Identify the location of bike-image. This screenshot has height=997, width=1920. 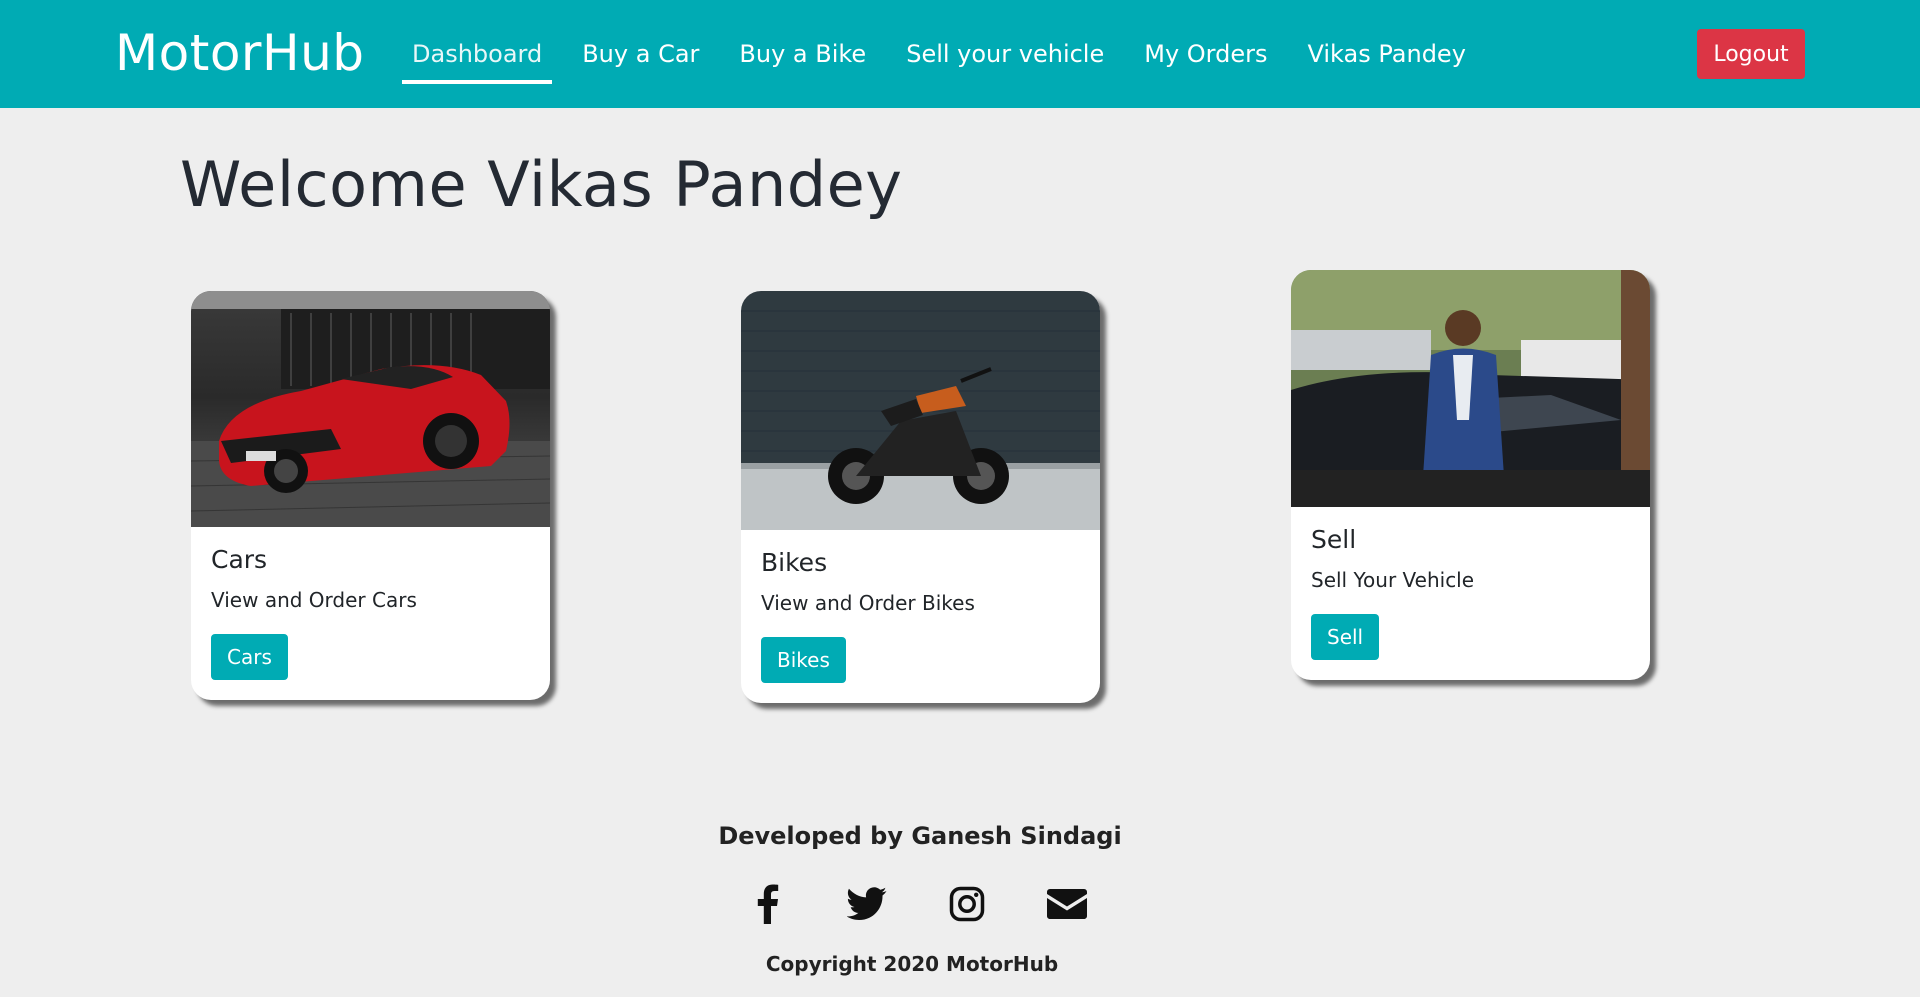
(920, 410).